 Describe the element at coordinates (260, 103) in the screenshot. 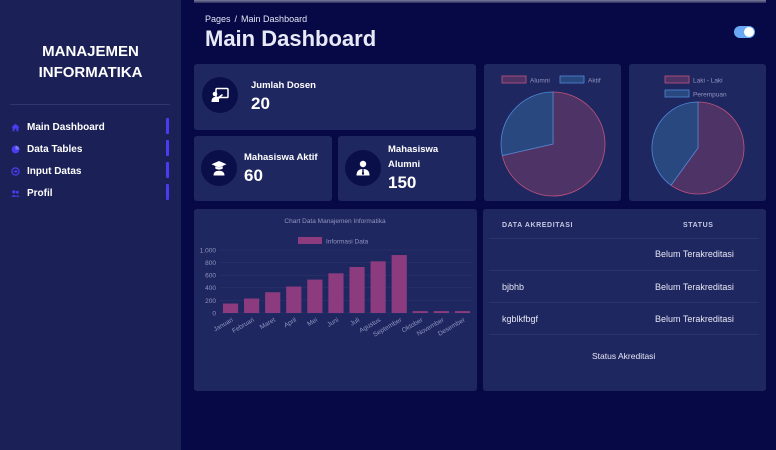

I see `stat-value: 20` at that location.